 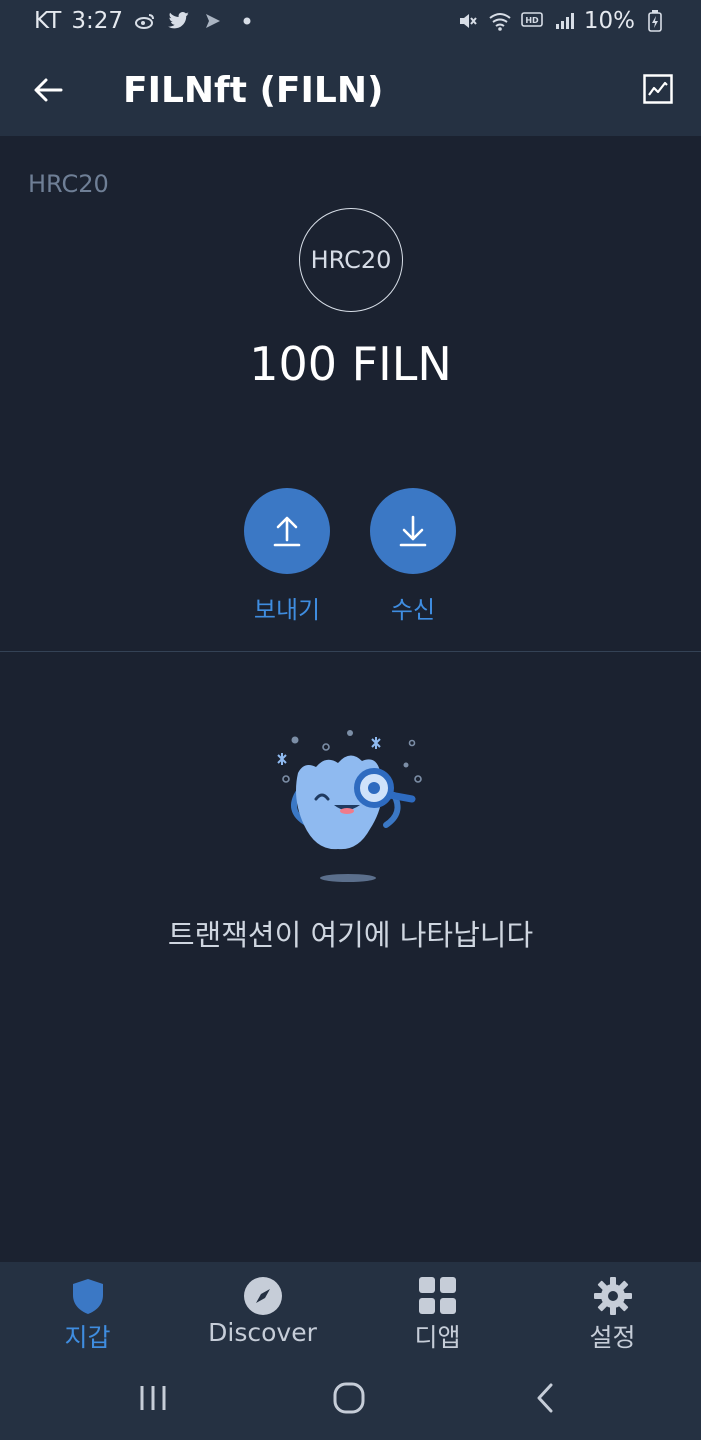 What do you see at coordinates (48, 21) in the screenshot?
I see `carrier-label: KT` at bounding box center [48, 21].